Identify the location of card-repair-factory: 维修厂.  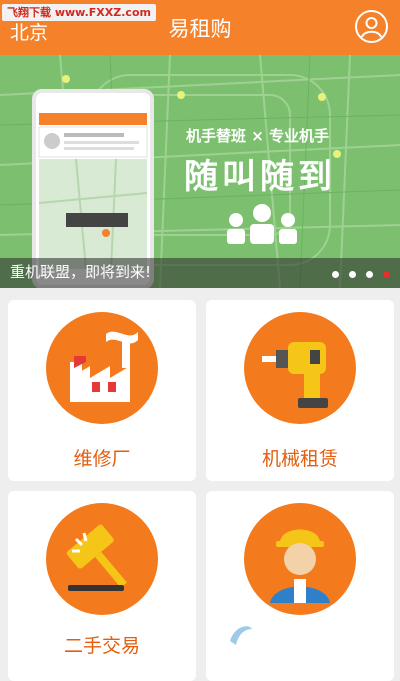
(102, 390).